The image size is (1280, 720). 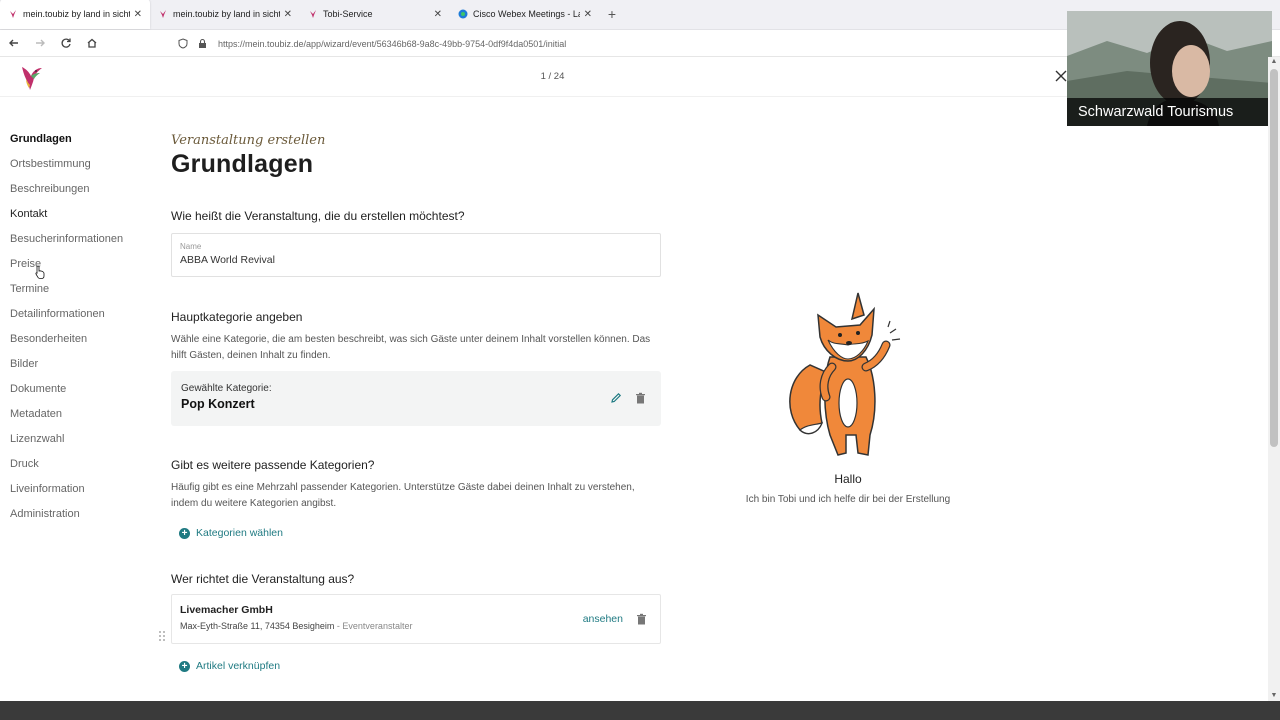 I want to click on sidebar-item-besucherinformationen: Besucherinformationen, so click(x=80, y=242).